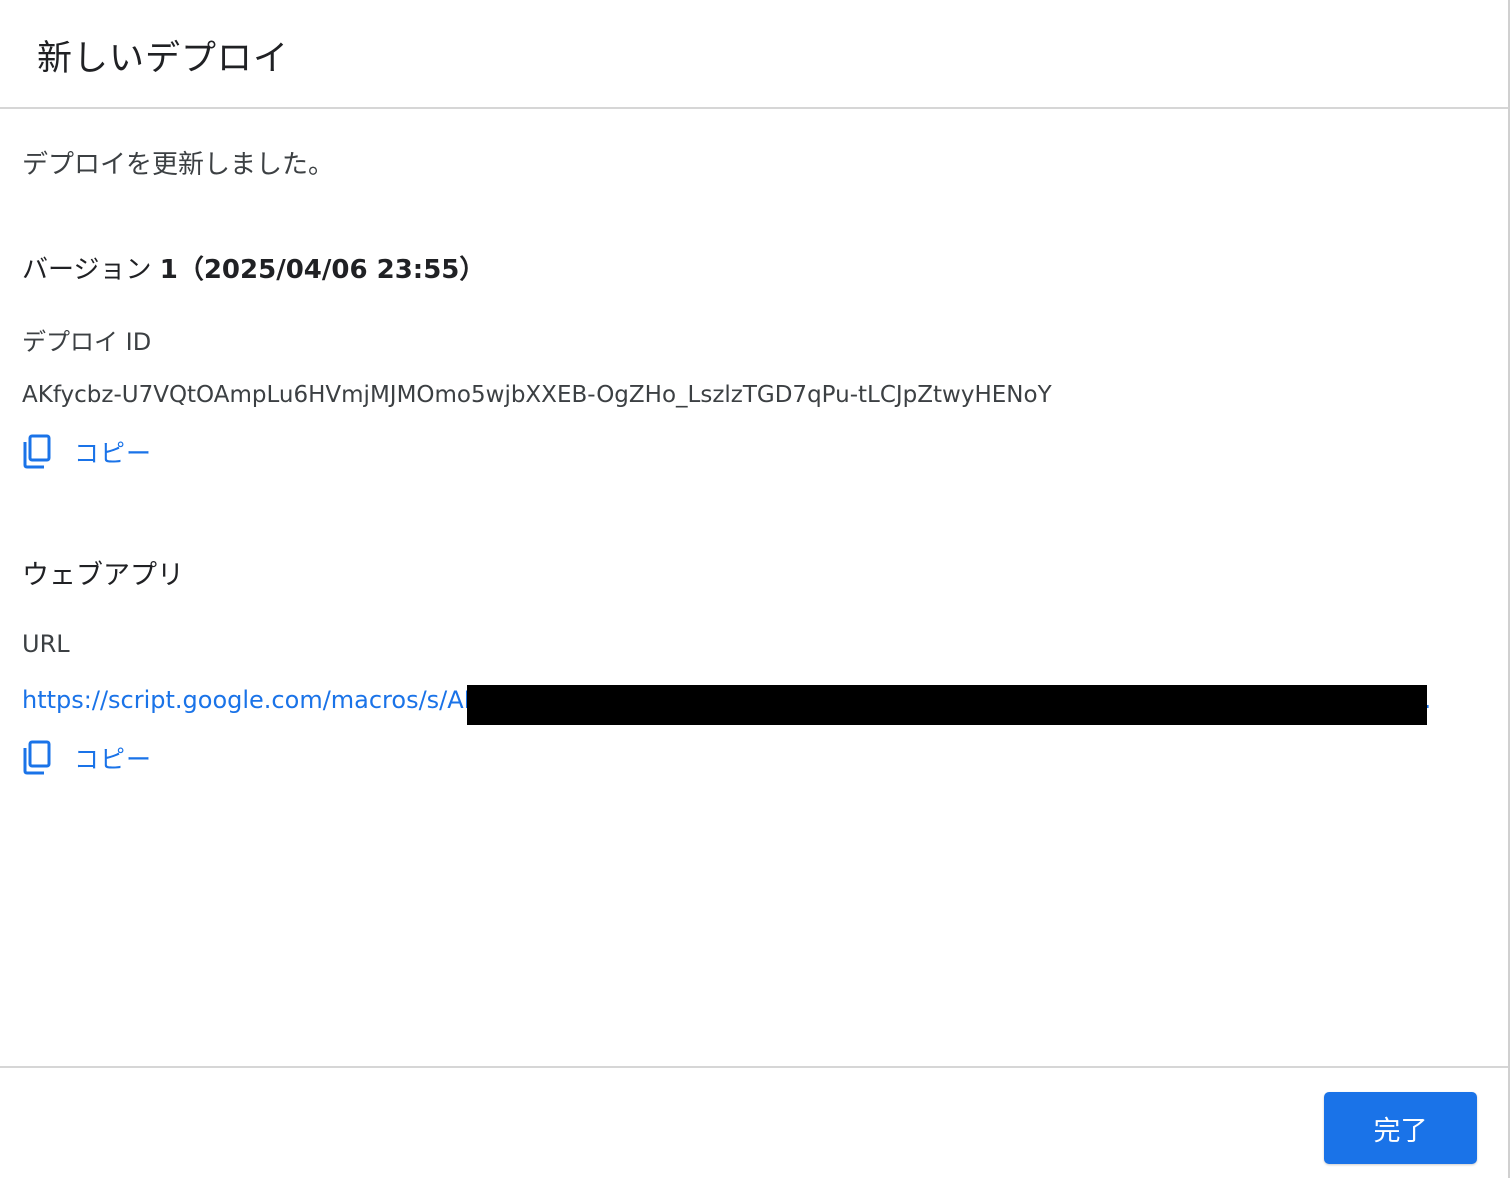  I want to click on version-timestamp: （2025/04/06 23:55）, so click(331, 270).